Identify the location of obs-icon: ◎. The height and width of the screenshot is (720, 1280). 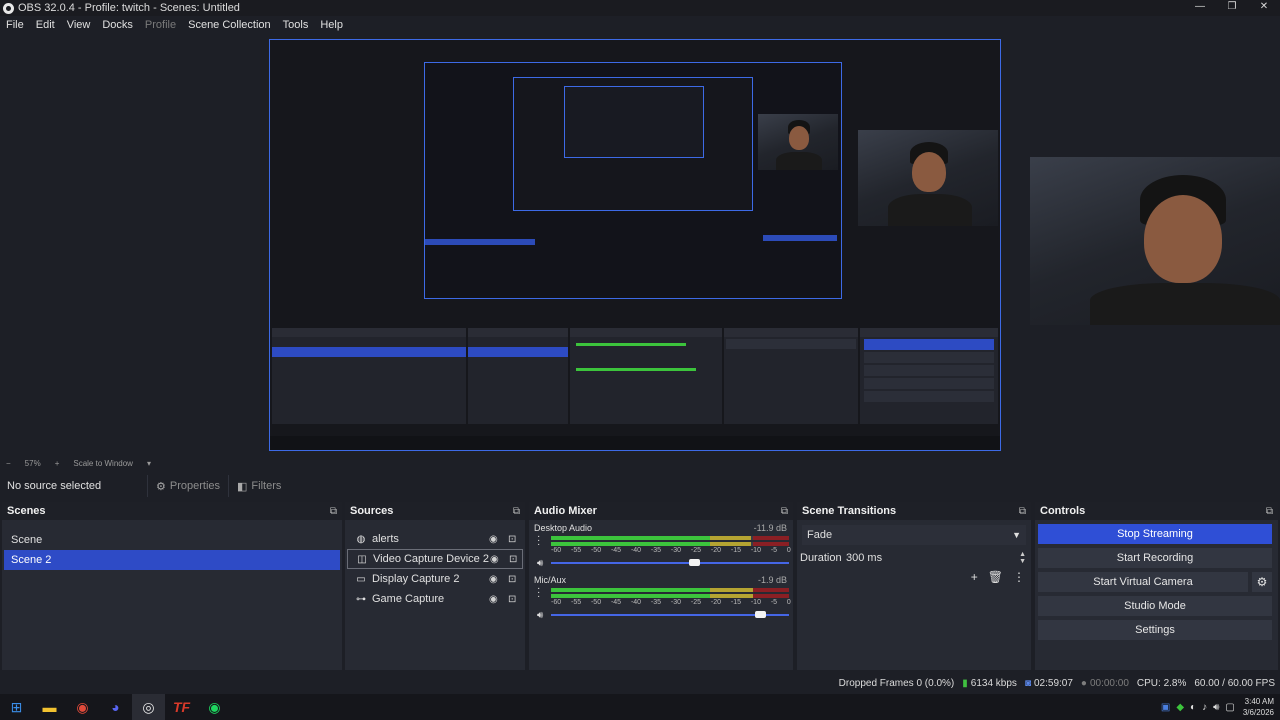
(148, 707).